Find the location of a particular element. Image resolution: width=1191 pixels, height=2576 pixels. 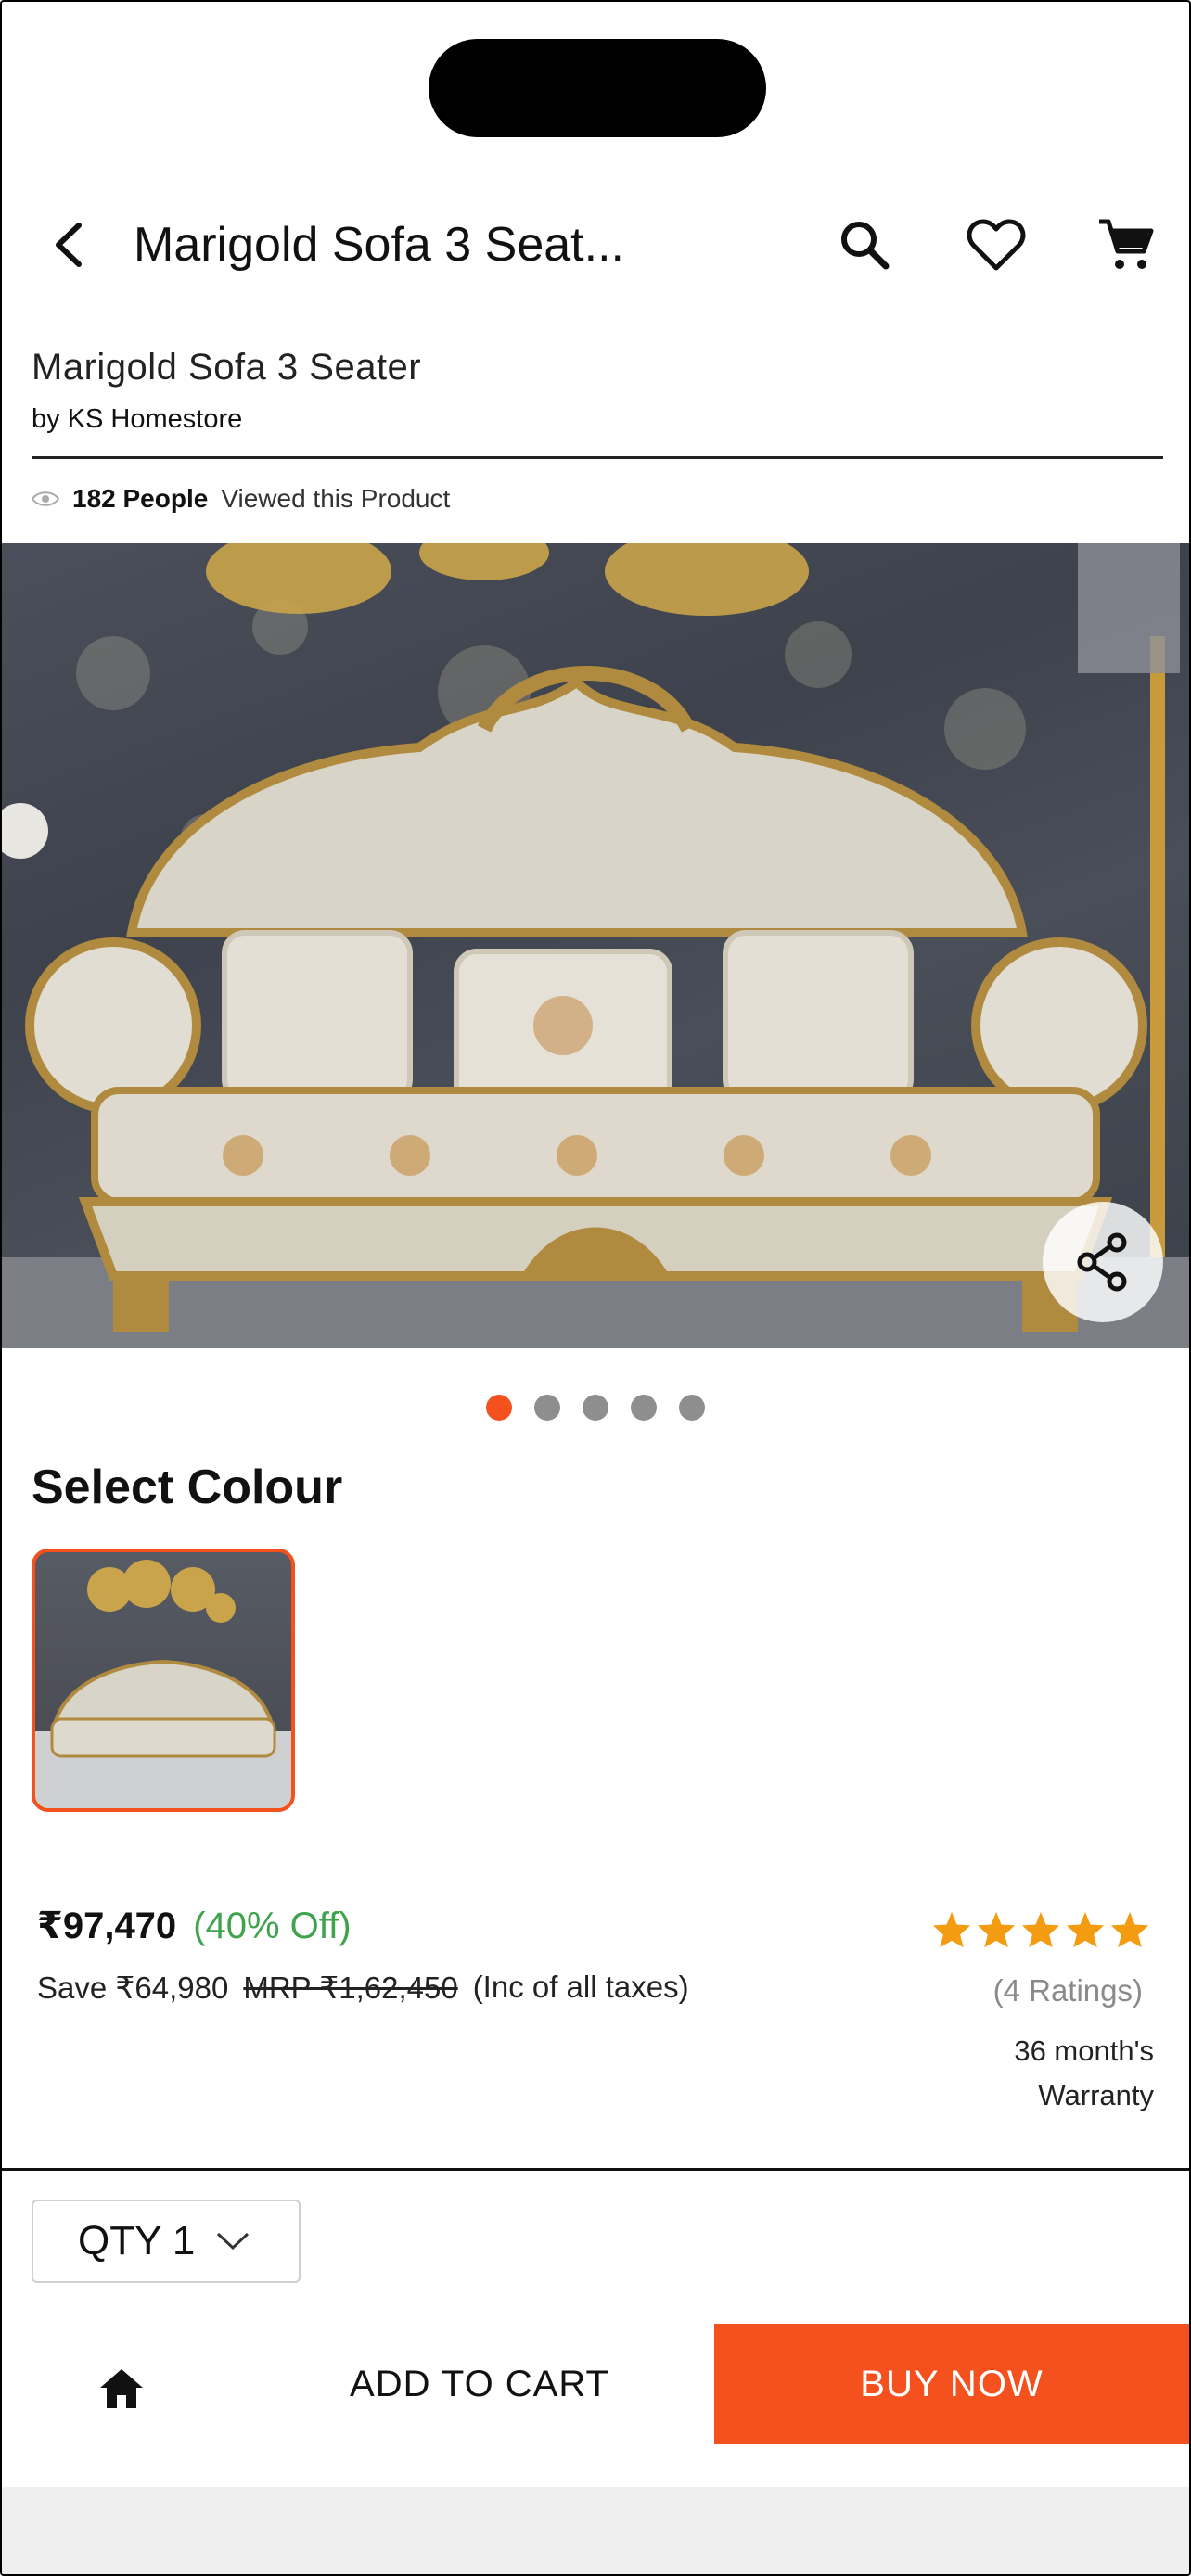

discount-percent: (40% Off) is located at coordinates (272, 1926).